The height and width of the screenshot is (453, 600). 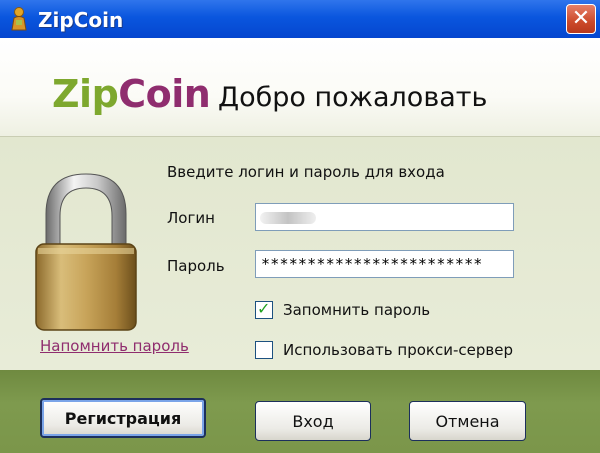 I want to click on close-button: ✕, so click(x=581, y=19).